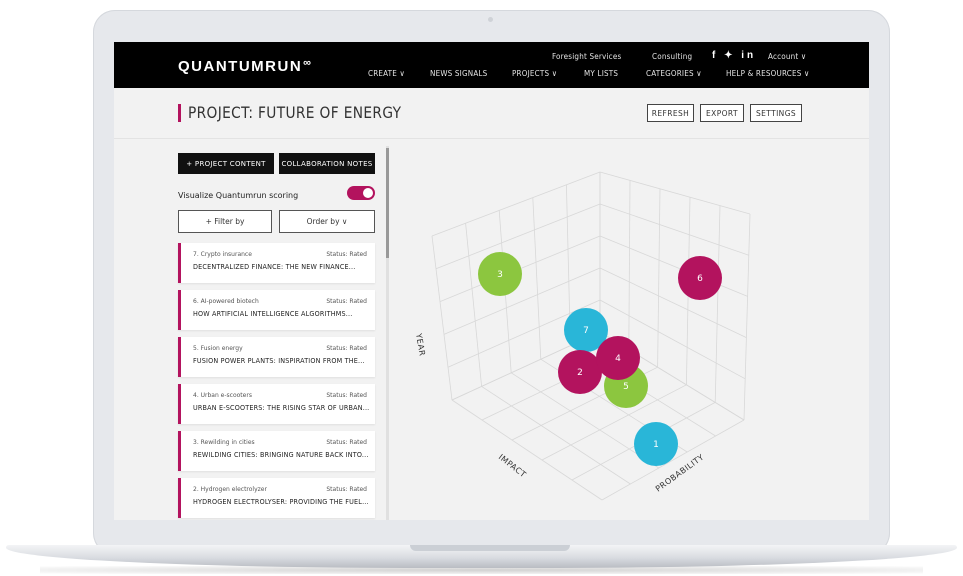  I want to click on bubble-label-5: 5, so click(626, 387).